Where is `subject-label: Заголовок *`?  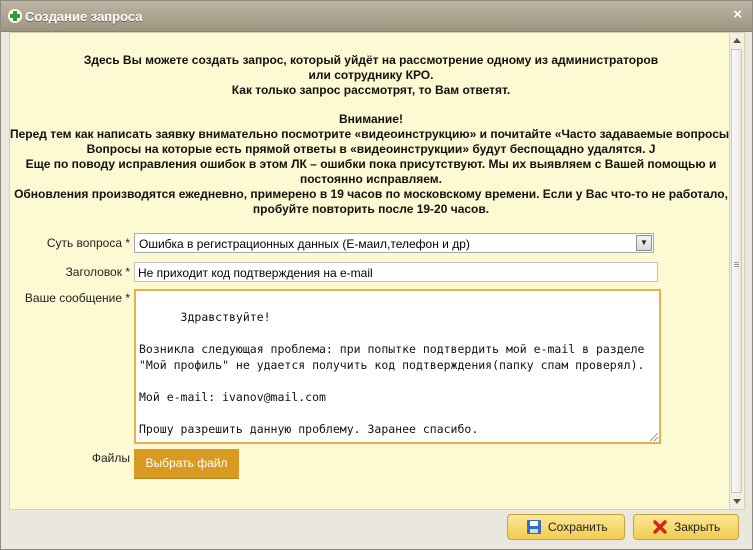 subject-label: Заголовок * is located at coordinates (97, 272).